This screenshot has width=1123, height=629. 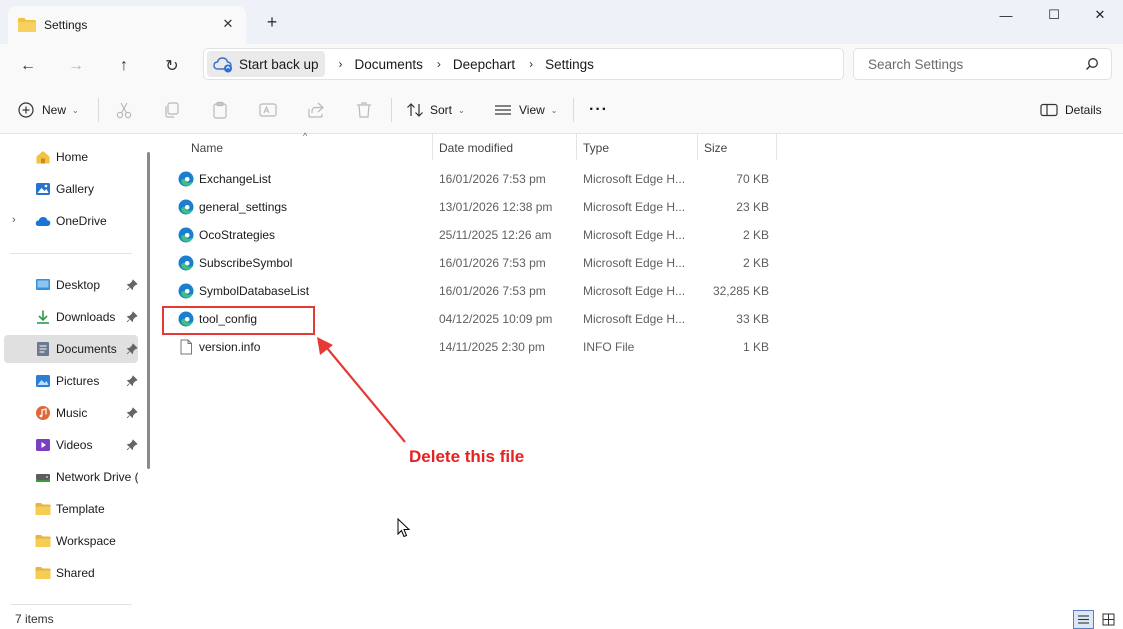 I want to click on view-button: View ⌄, so click(x=526, y=110).